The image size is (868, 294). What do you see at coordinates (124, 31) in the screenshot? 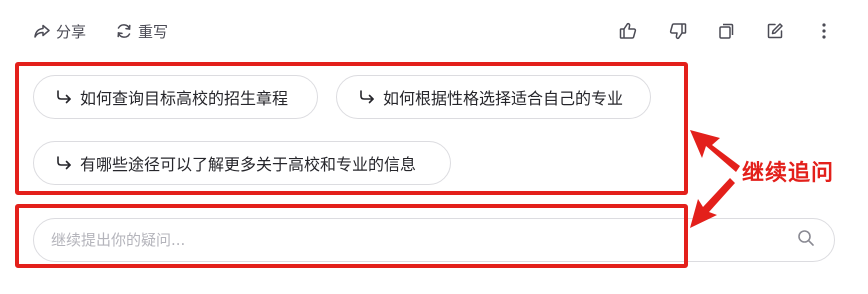
I see `refresh-icon` at bounding box center [124, 31].